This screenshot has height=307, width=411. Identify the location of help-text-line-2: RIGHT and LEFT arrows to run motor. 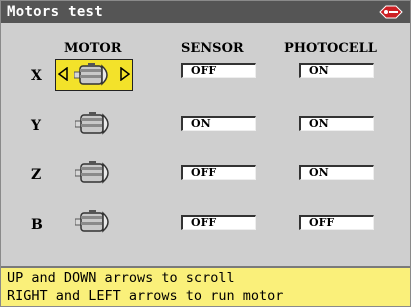
(145, 296).